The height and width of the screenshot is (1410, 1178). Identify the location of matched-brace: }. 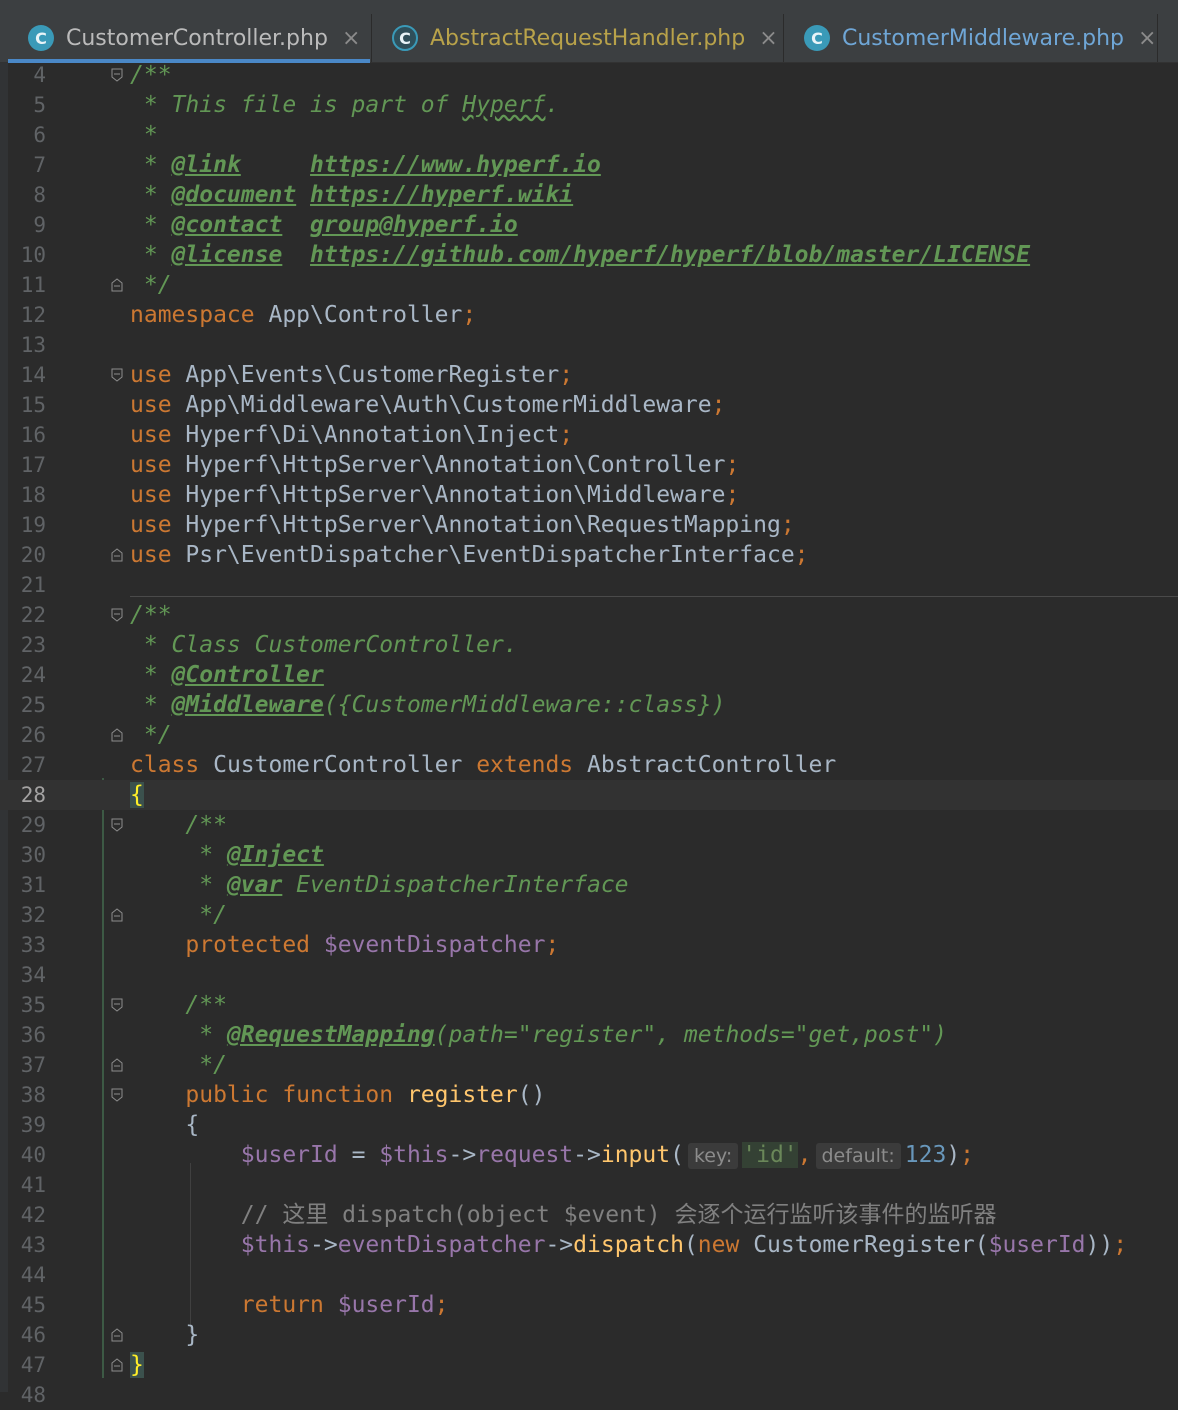
(137, 1365).